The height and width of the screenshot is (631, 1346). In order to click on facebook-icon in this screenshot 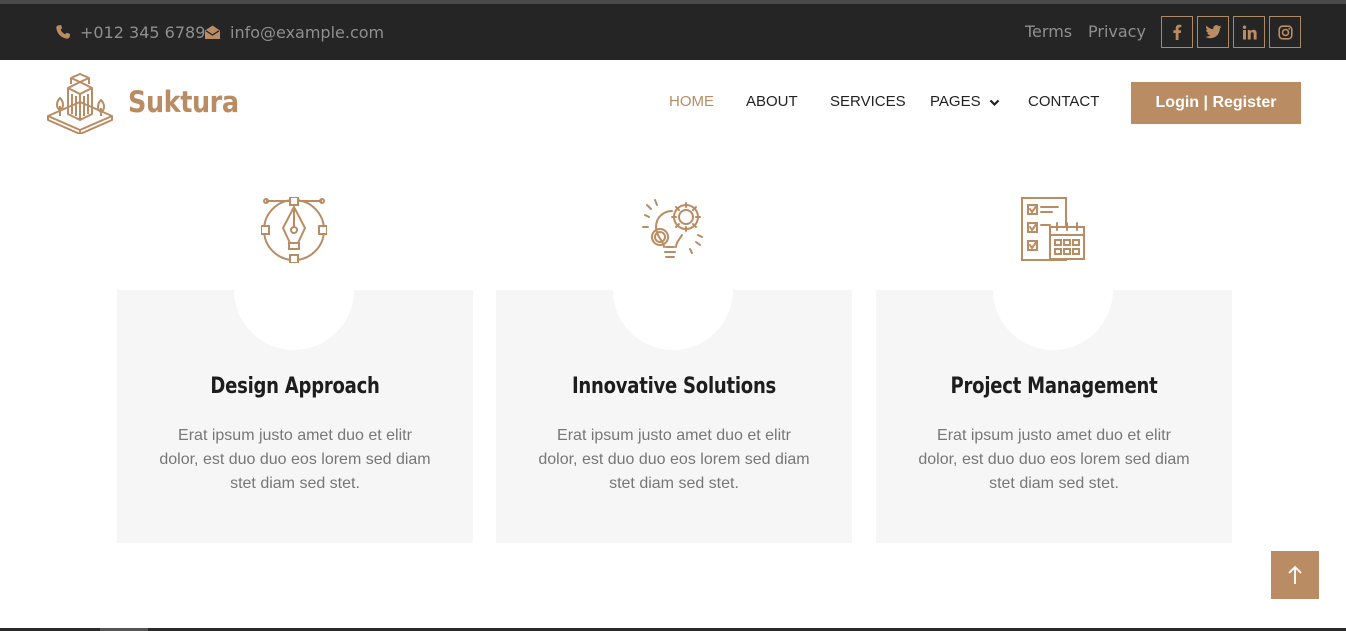, I will do `click(1177, 32)`.